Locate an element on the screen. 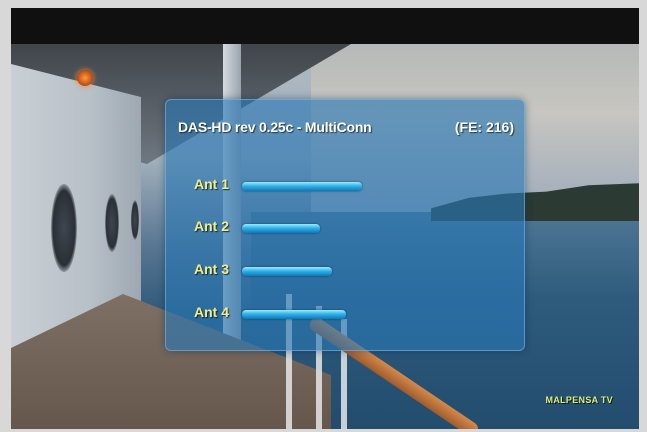 The image size is (647, 432). lamp-icon is located at coordinates (85, 78).